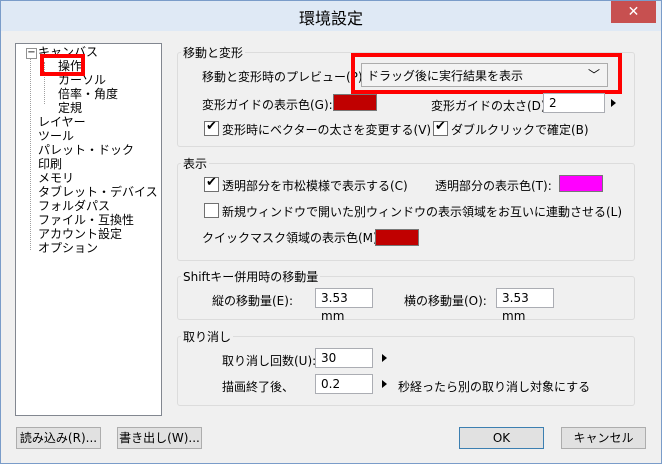  I want to click on quickmask-color-swatch, so click(397, 237).